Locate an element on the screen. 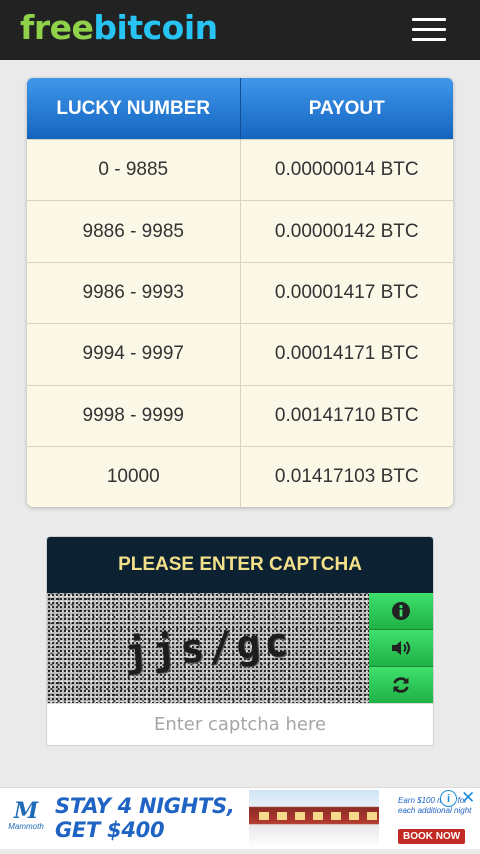  table-row: 10000 0.01417103 BTC is located at coordinates (240, 476).